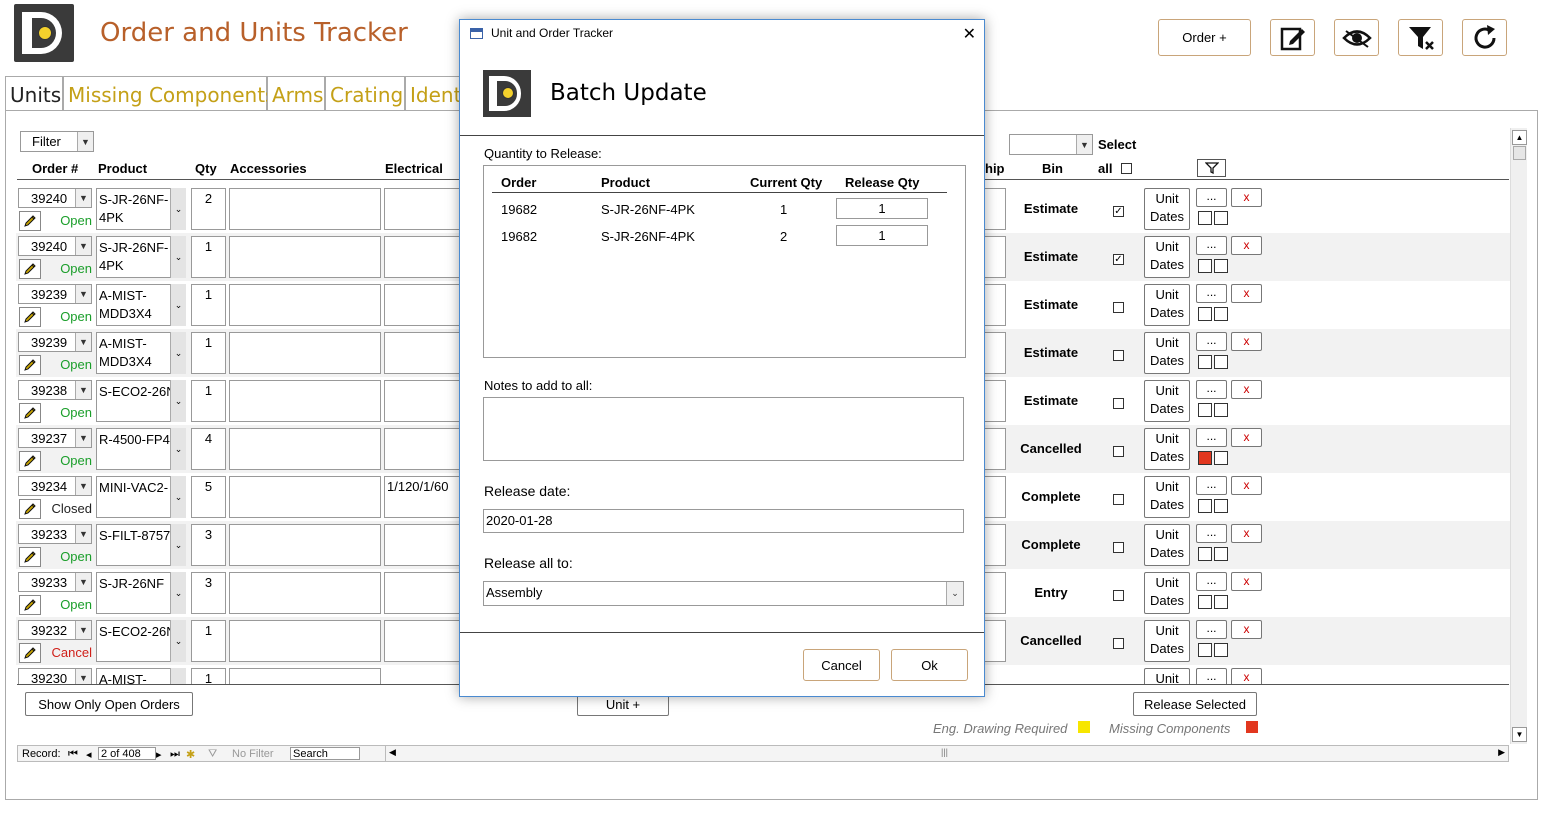 This screenshot has height=817, width=1555. I want to click on new-record-icon: ✱, so click(190, 754).